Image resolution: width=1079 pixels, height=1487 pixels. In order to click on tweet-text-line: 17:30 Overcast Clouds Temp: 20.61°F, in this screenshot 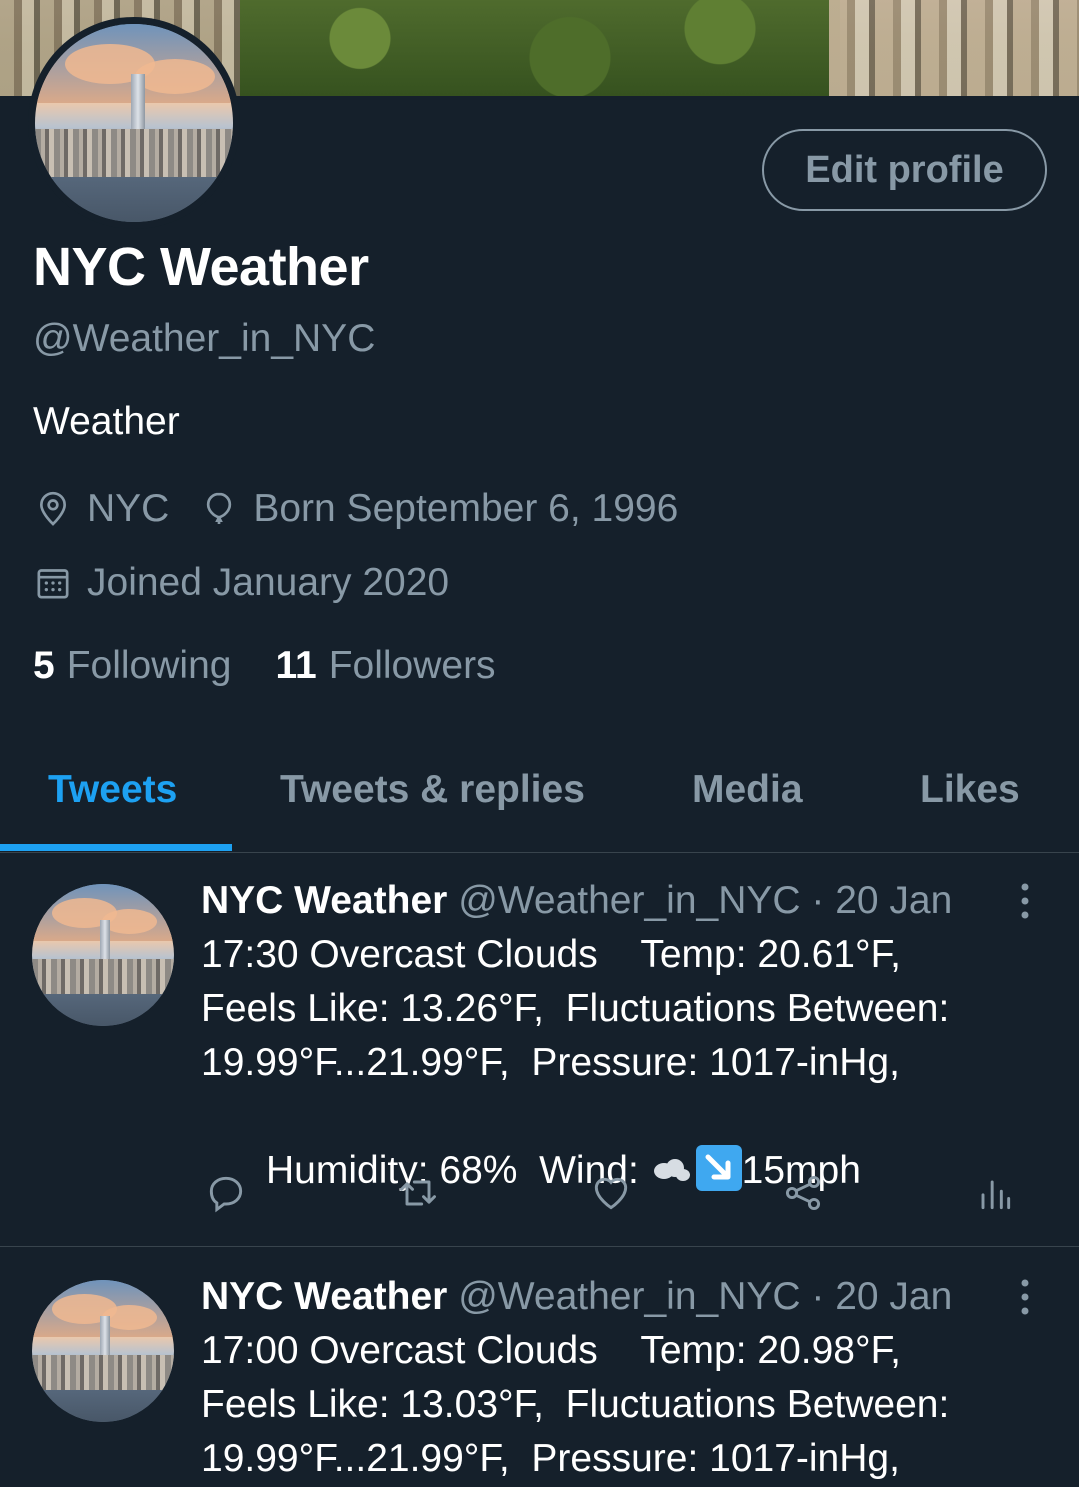, I will do `click(551, 954)`.